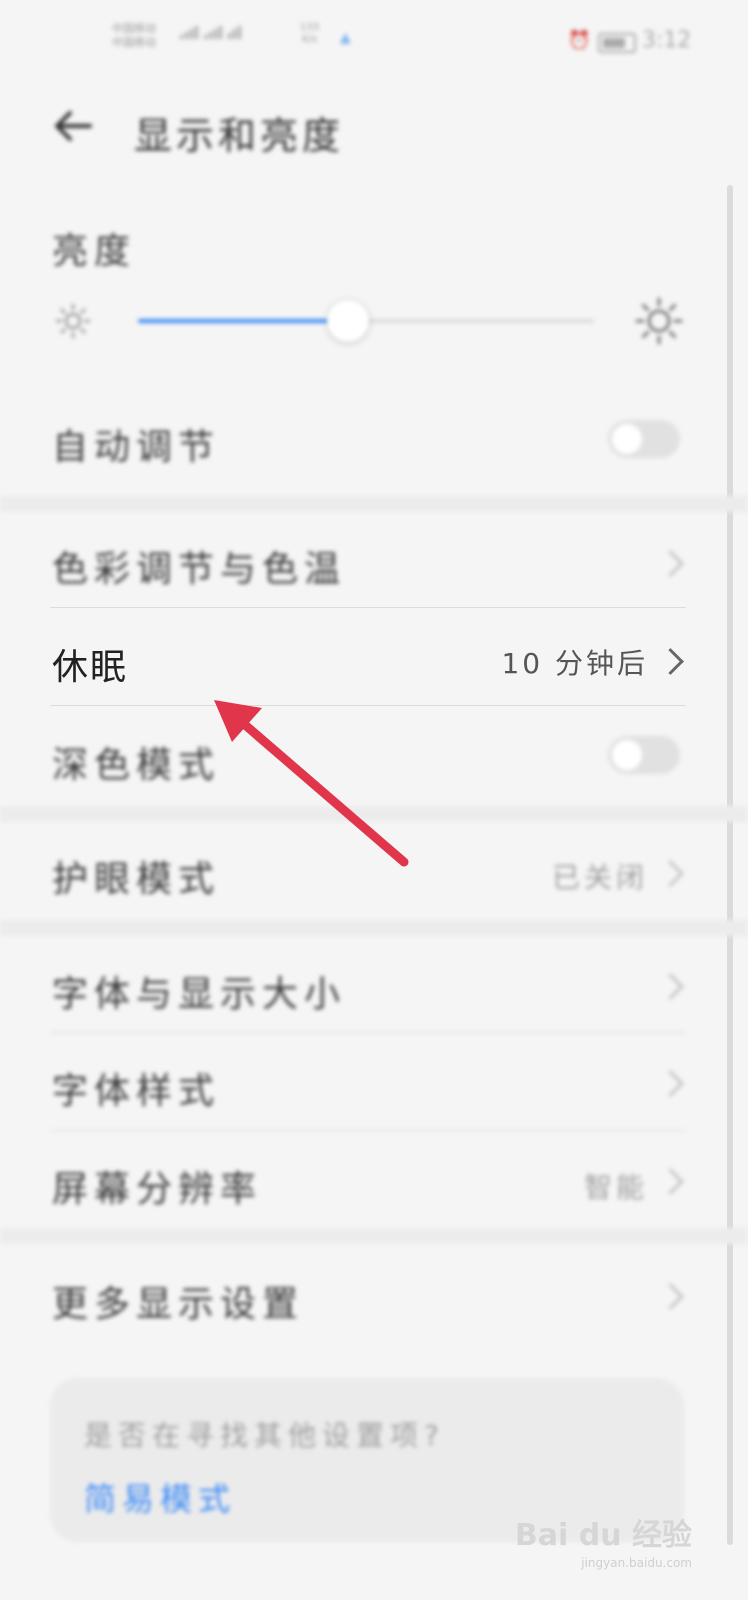 Image resolution: width=748 pixels, height=1600 pixels. Describe the element at coordinates (603, 1535) in the screenshot. I see `watermark-brand: Bai du 经验` at that location.